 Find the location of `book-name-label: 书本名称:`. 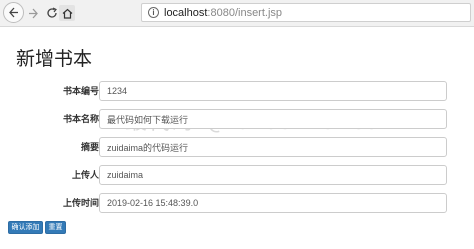

book-name-label: 书本名称: is located at coordinates (82, 119).